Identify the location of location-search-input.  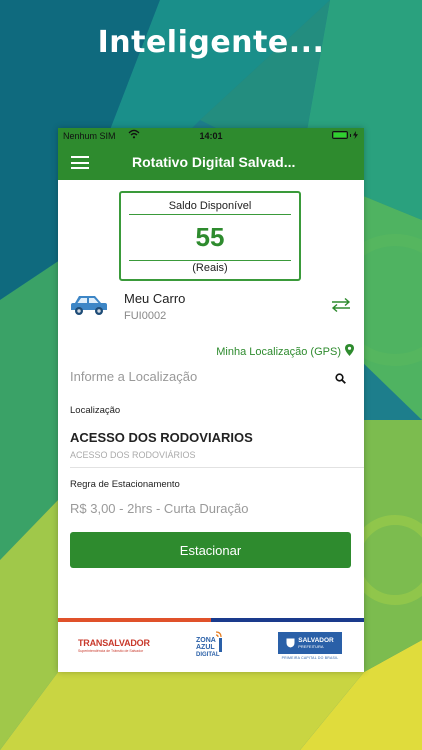
(190, 376).